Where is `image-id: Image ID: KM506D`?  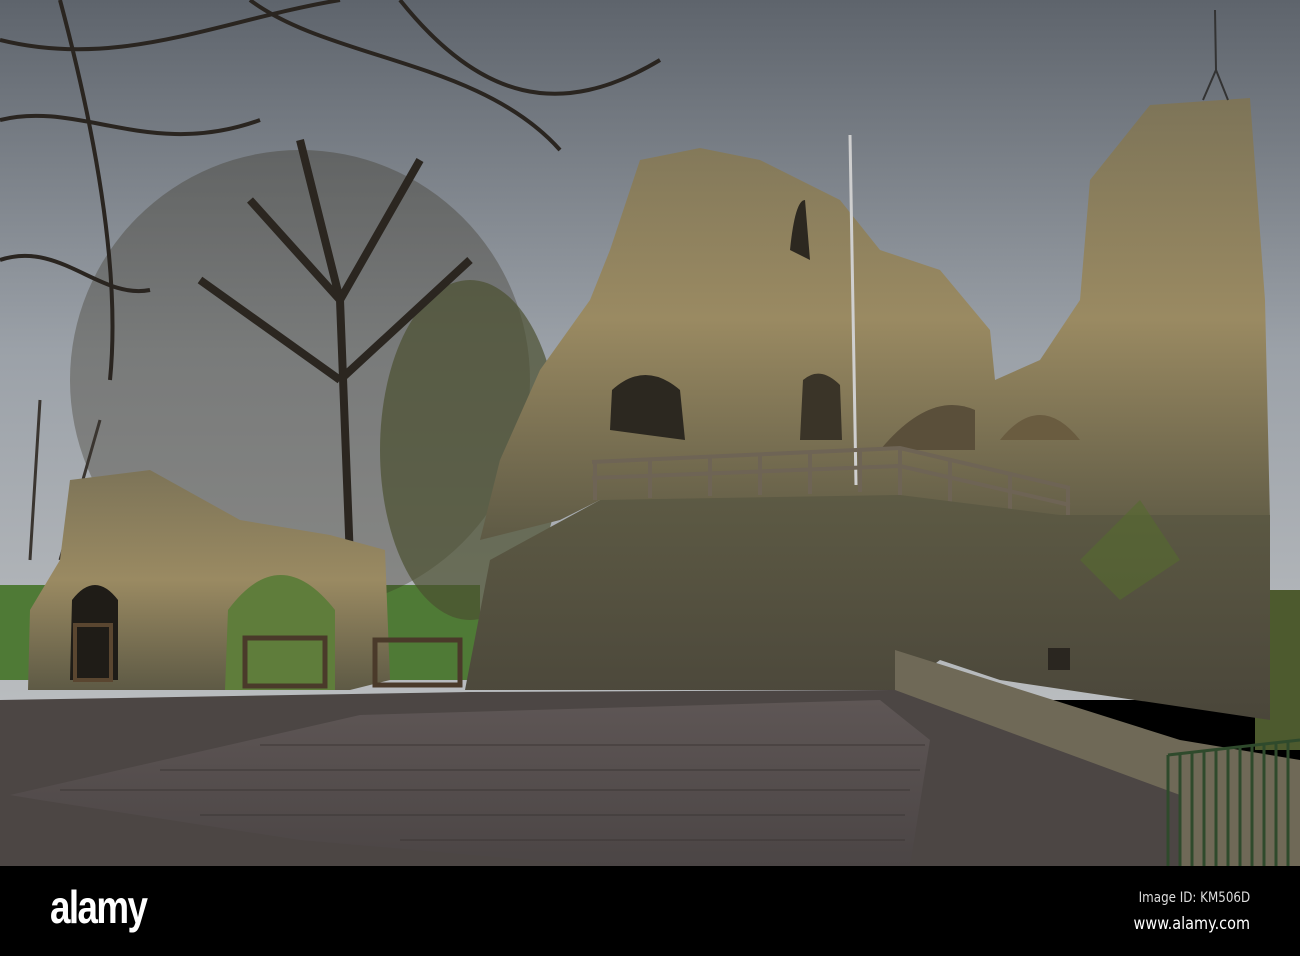
image-id: Image ID: KM506D is located at coordinates (1194, 898).